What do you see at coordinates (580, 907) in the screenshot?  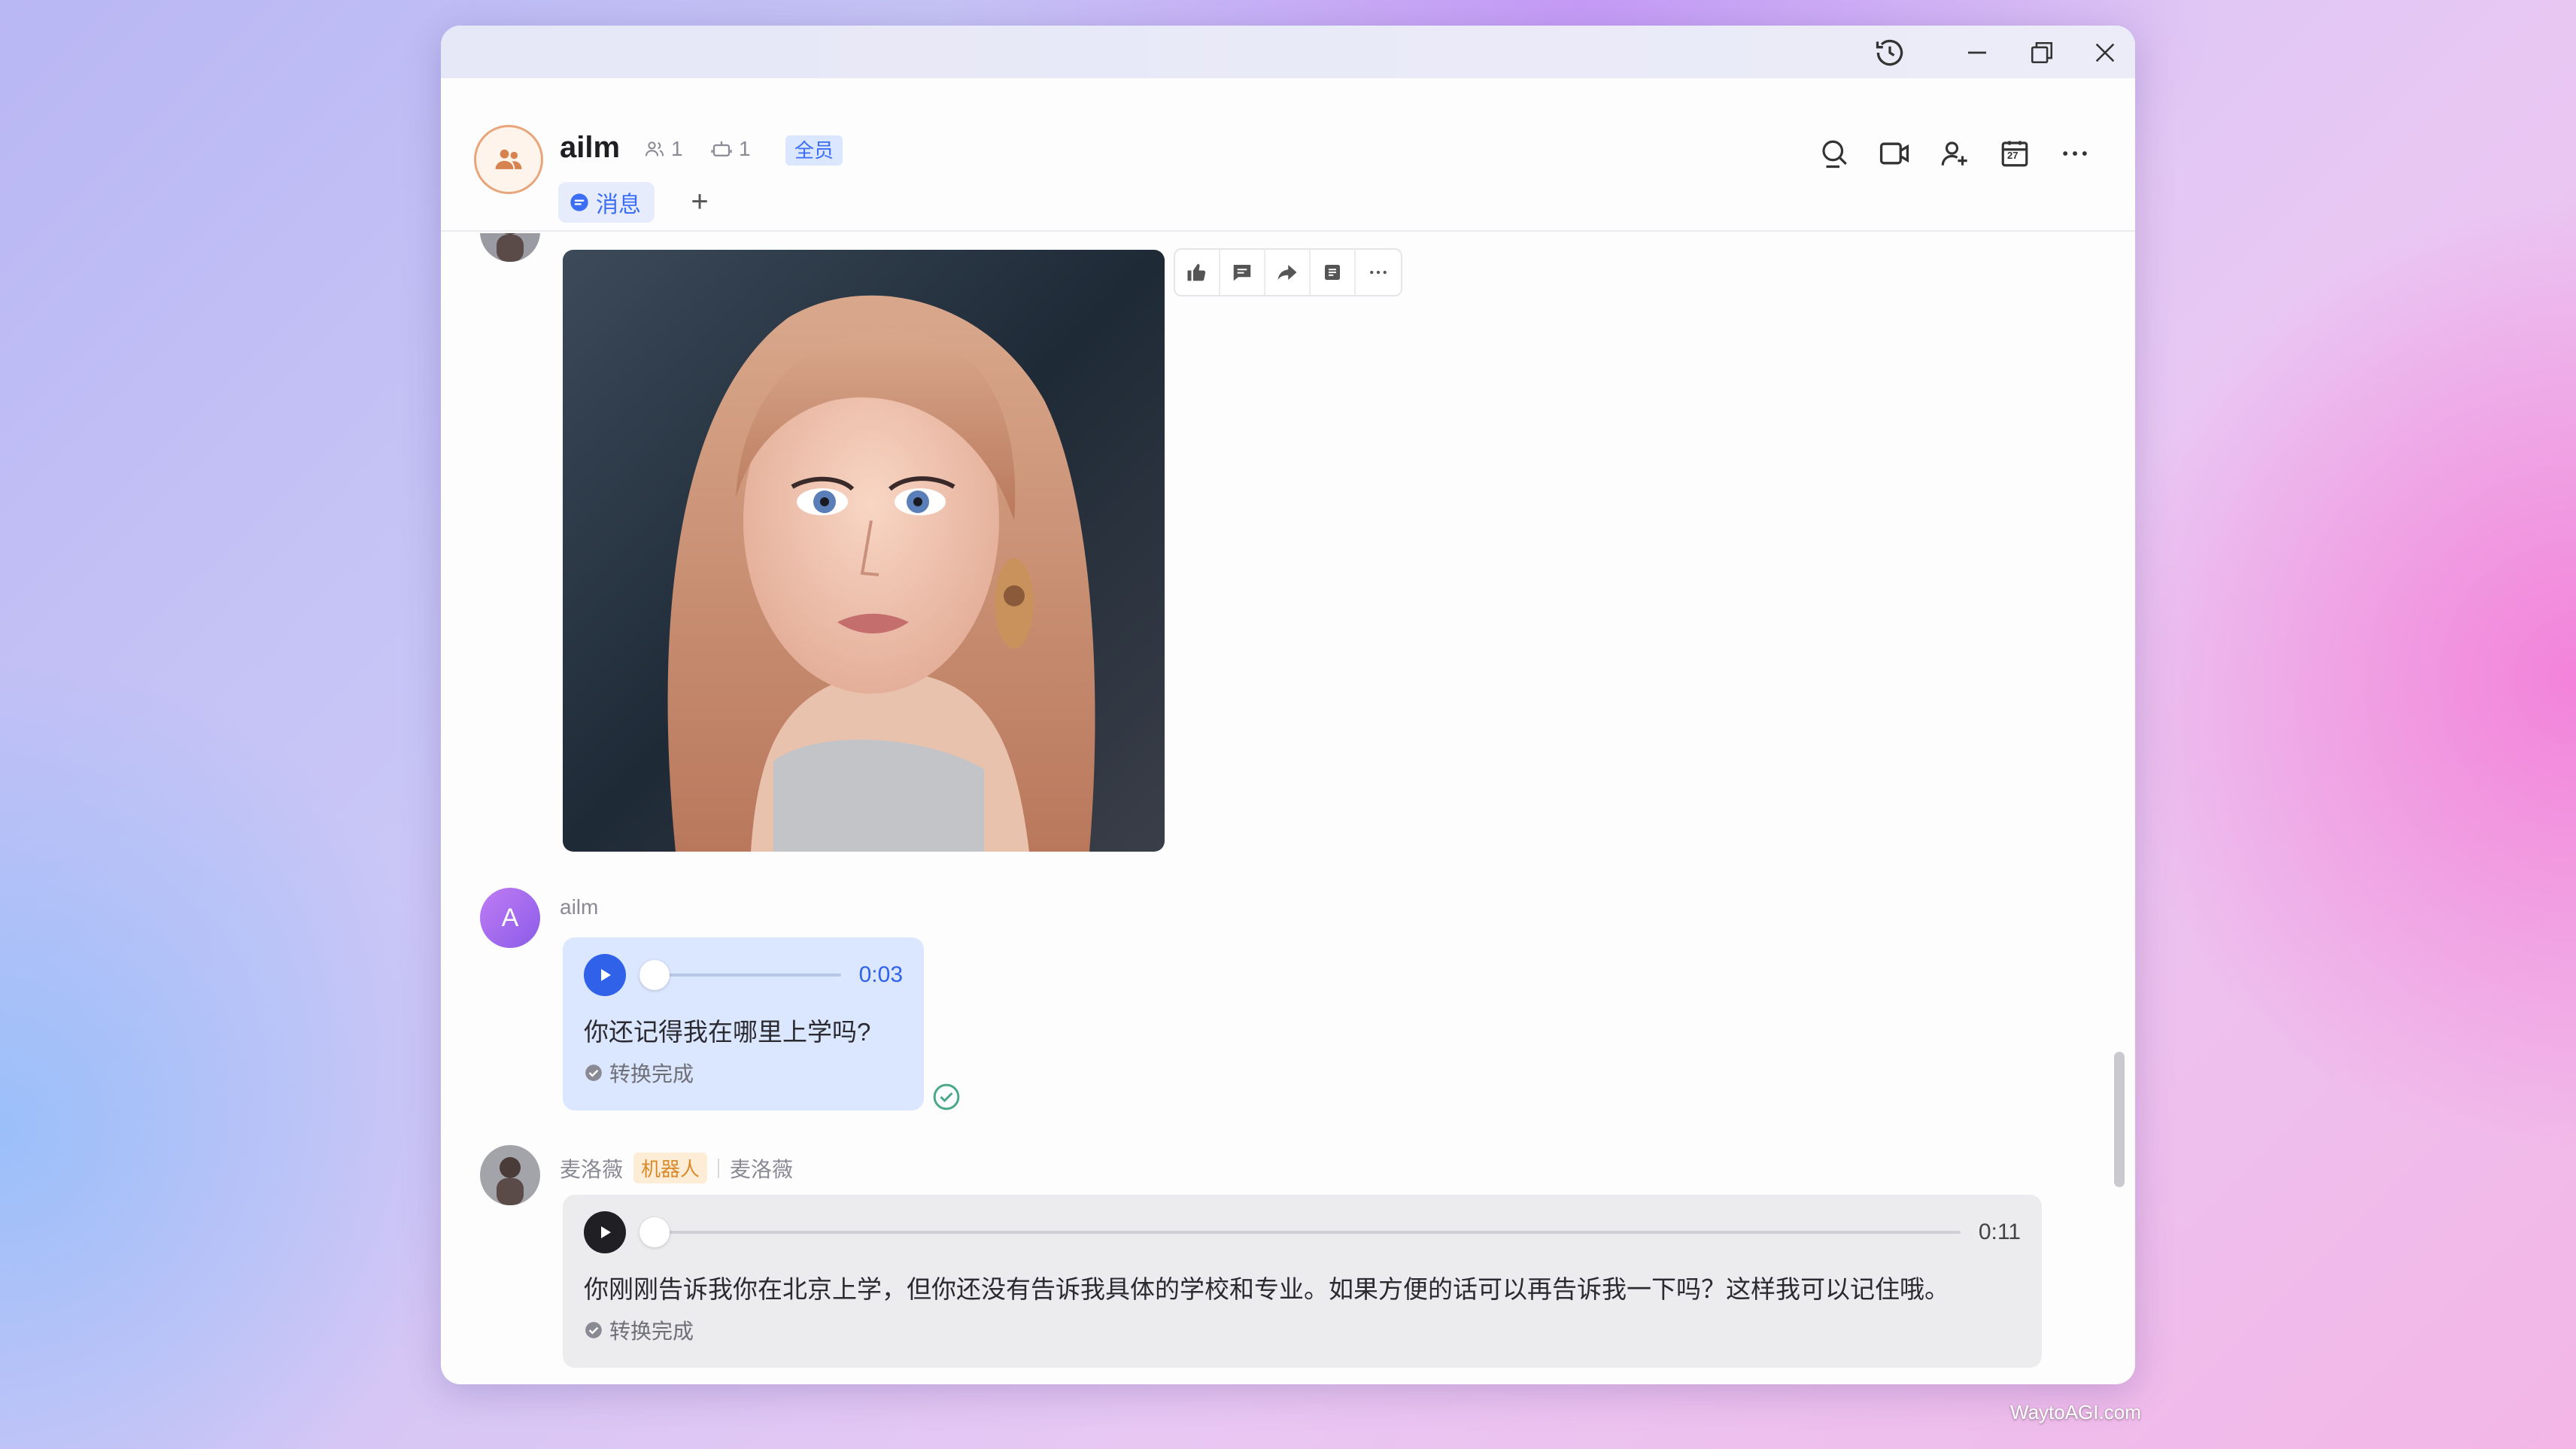 I see `sender-name: ailm` at bounding box center [580, 907].